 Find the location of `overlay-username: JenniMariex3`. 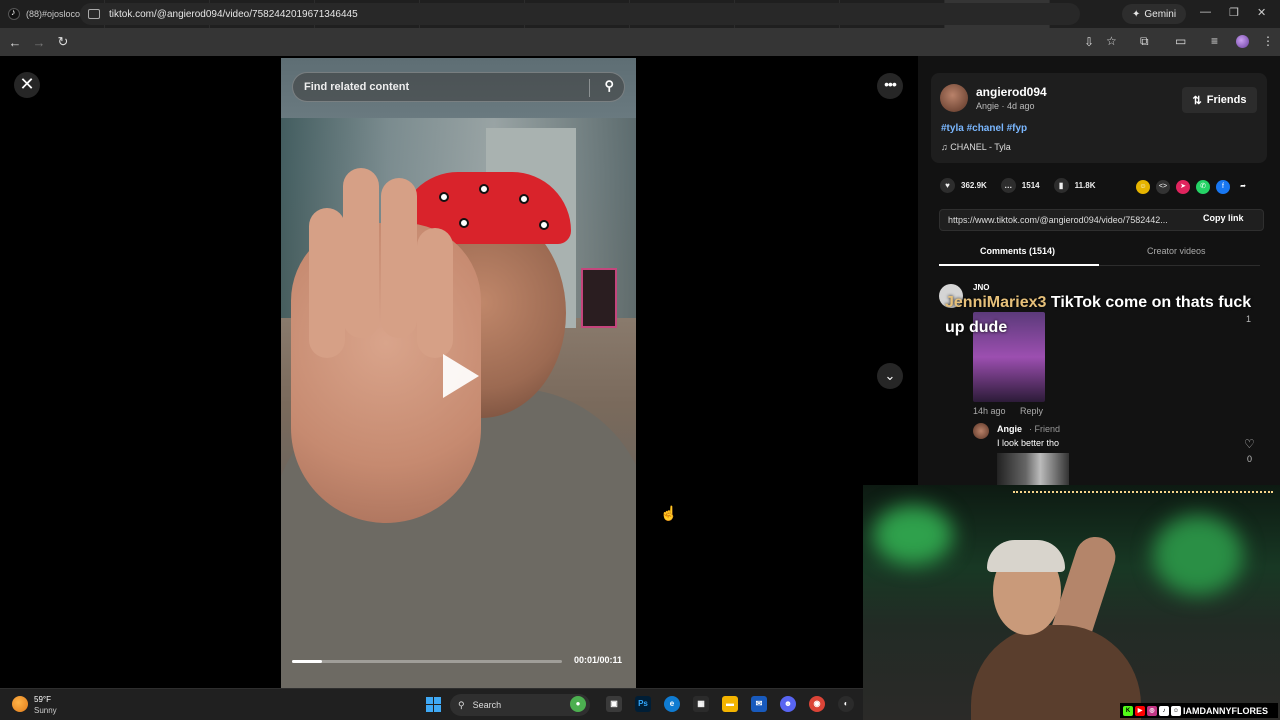

overlay-username: JenniMariex3 is located at coordinates (996, 302).